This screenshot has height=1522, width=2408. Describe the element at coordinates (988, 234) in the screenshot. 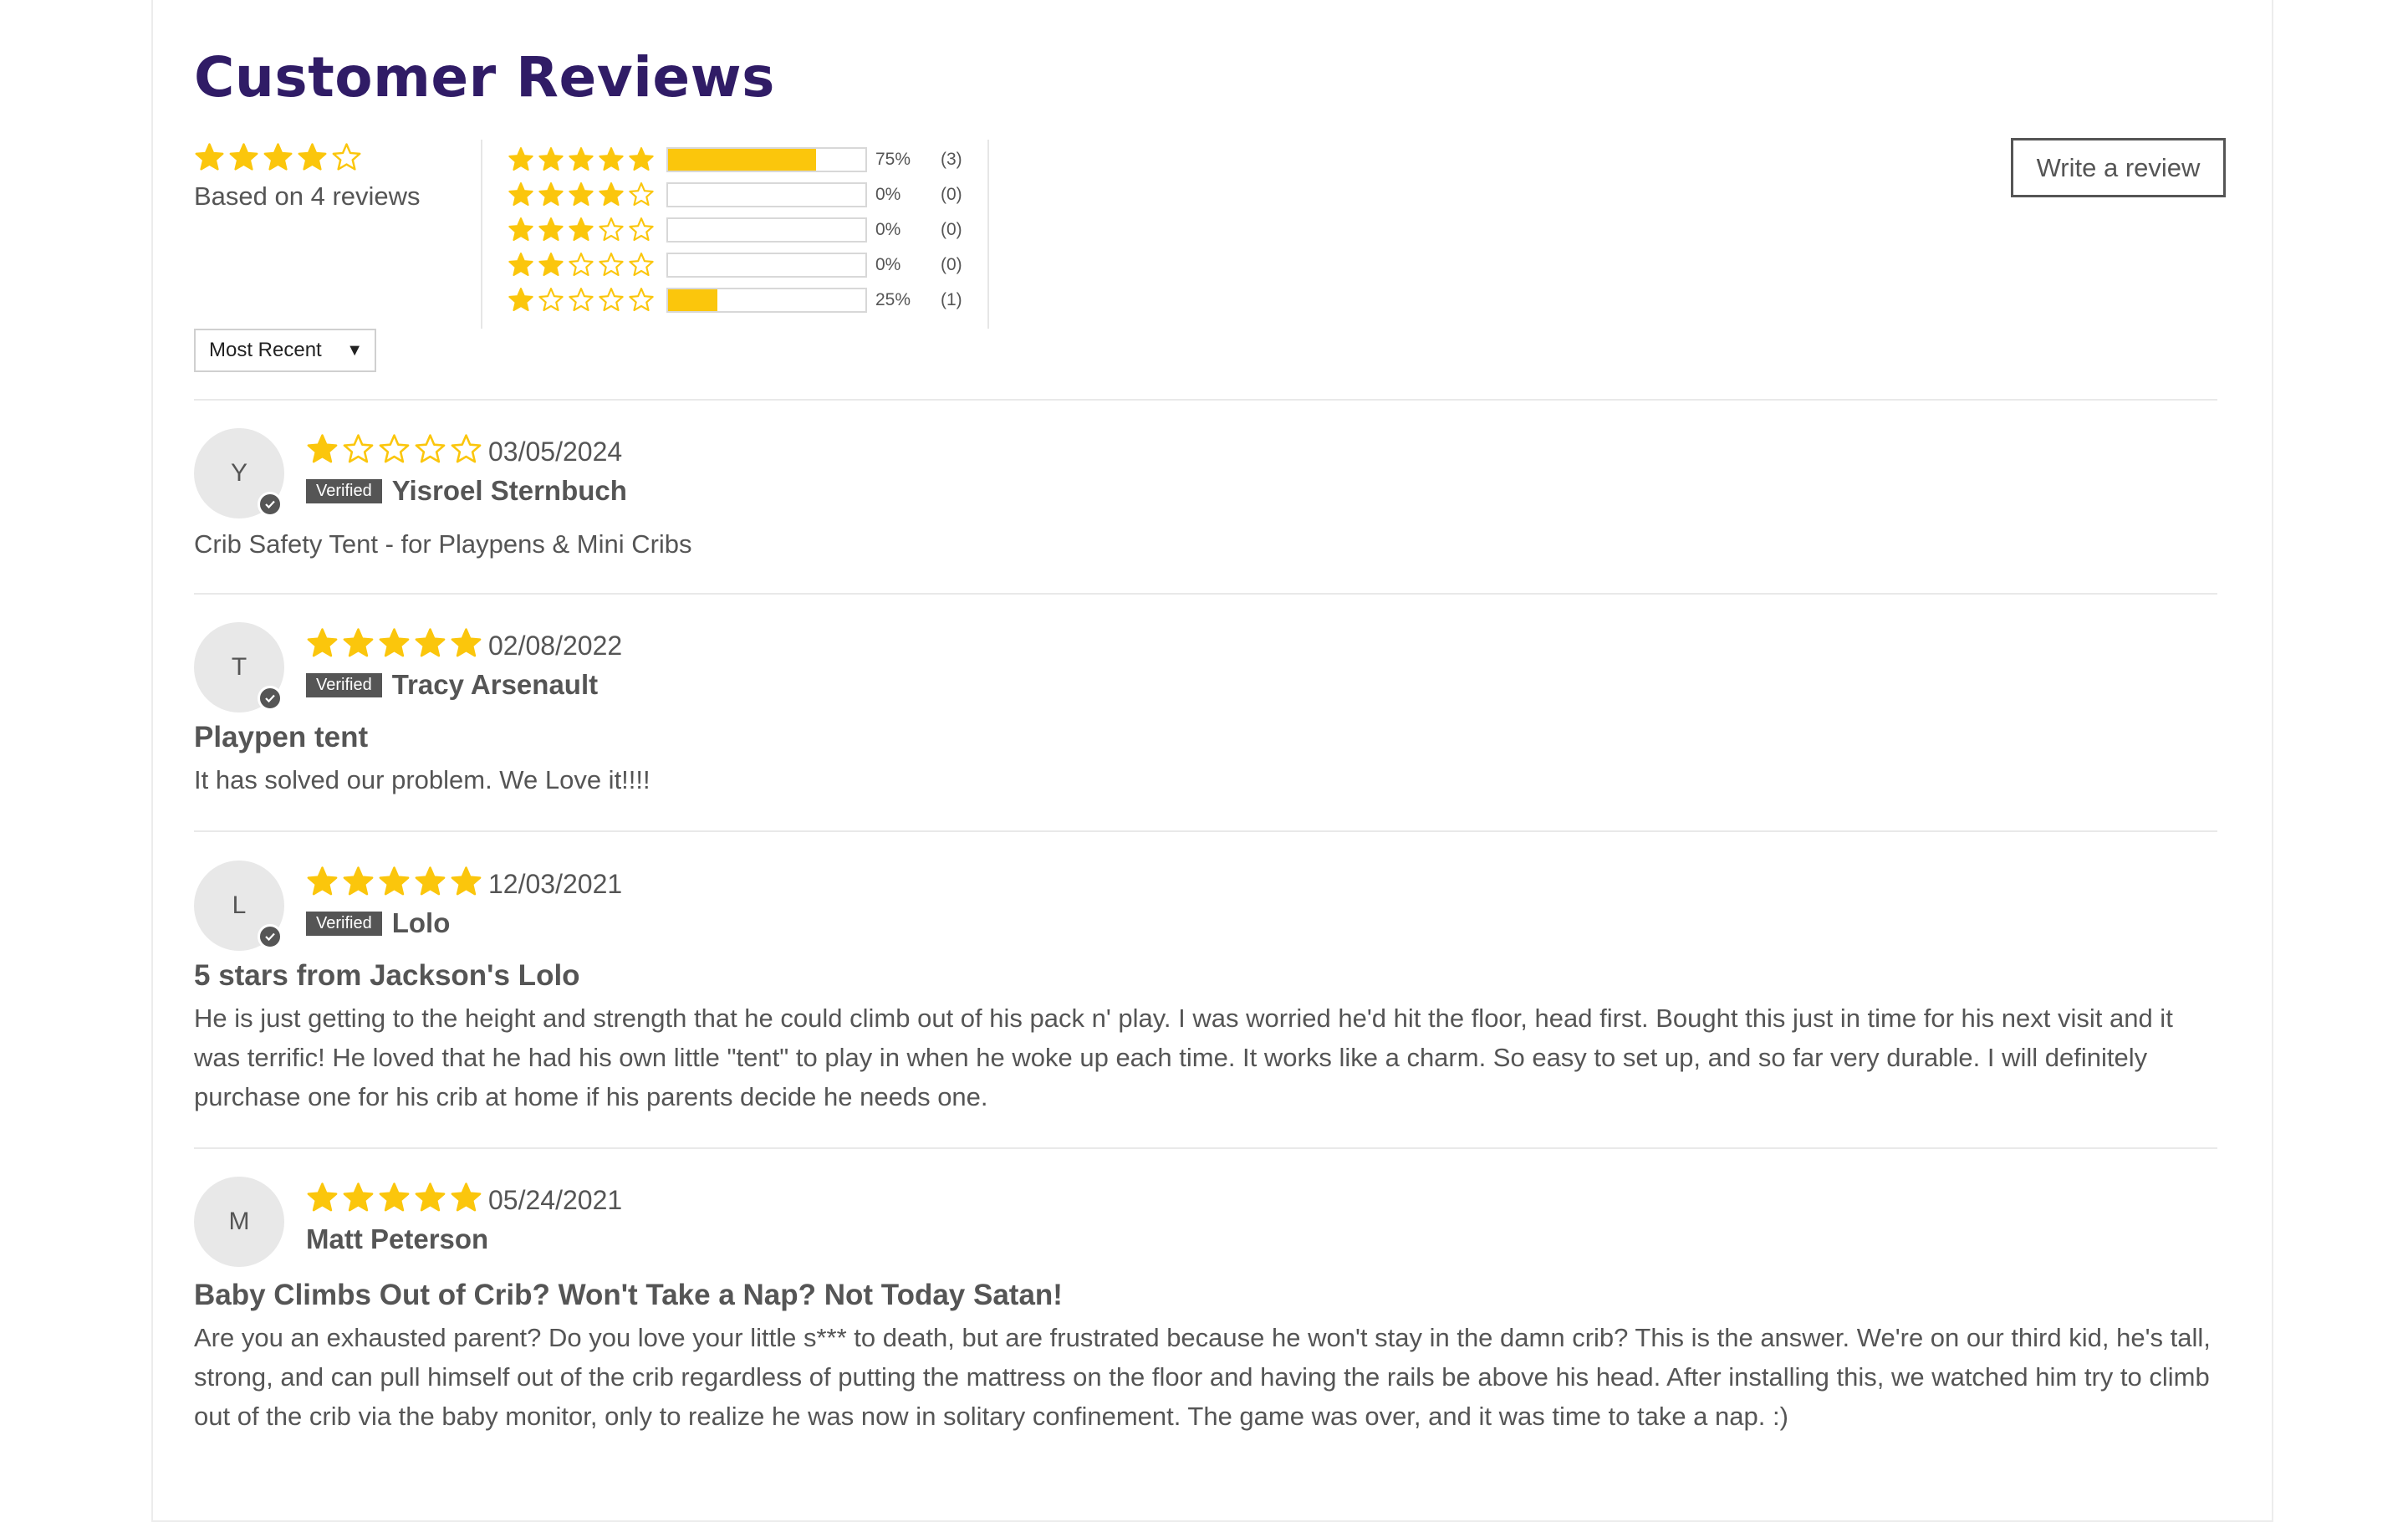

I see `histogram-divider` at that location.